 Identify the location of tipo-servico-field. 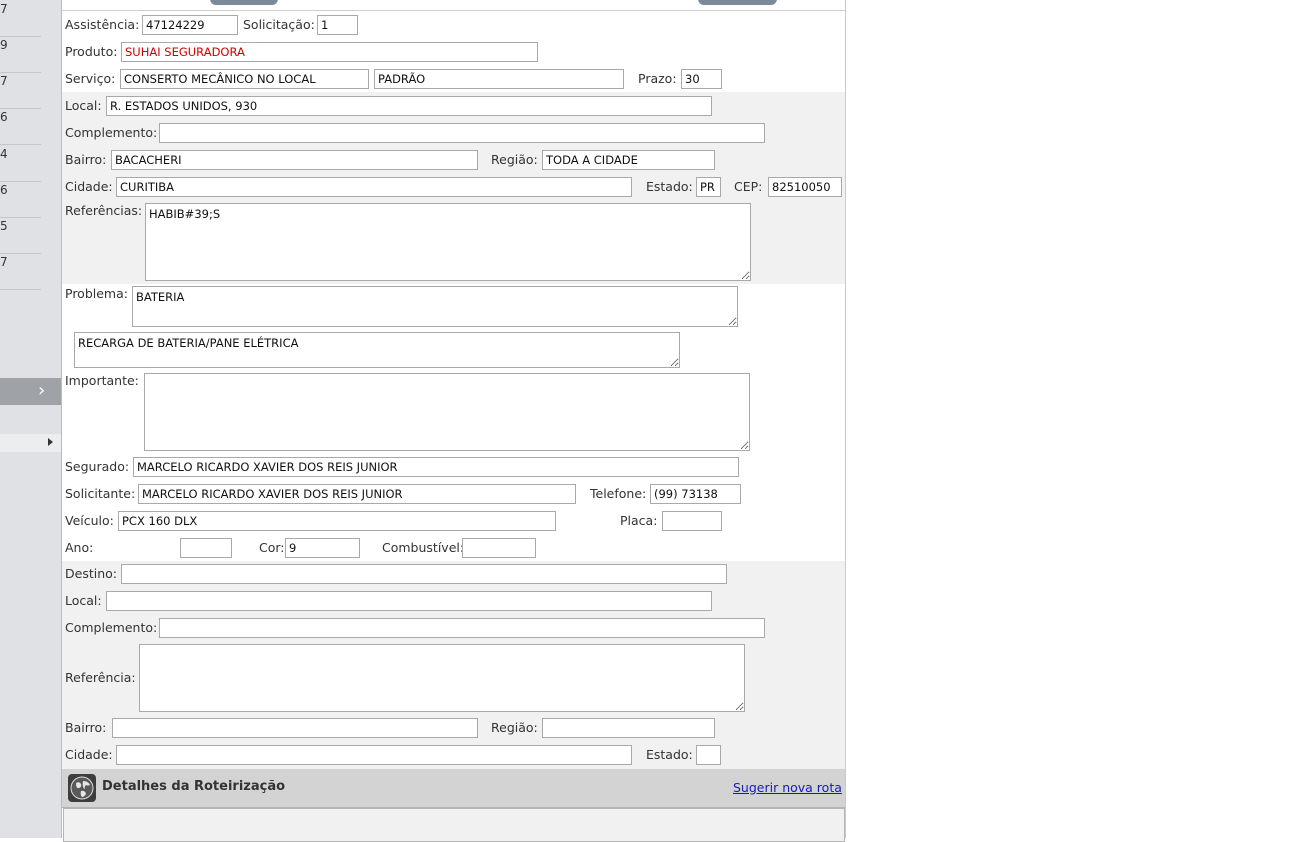
(499, 79).